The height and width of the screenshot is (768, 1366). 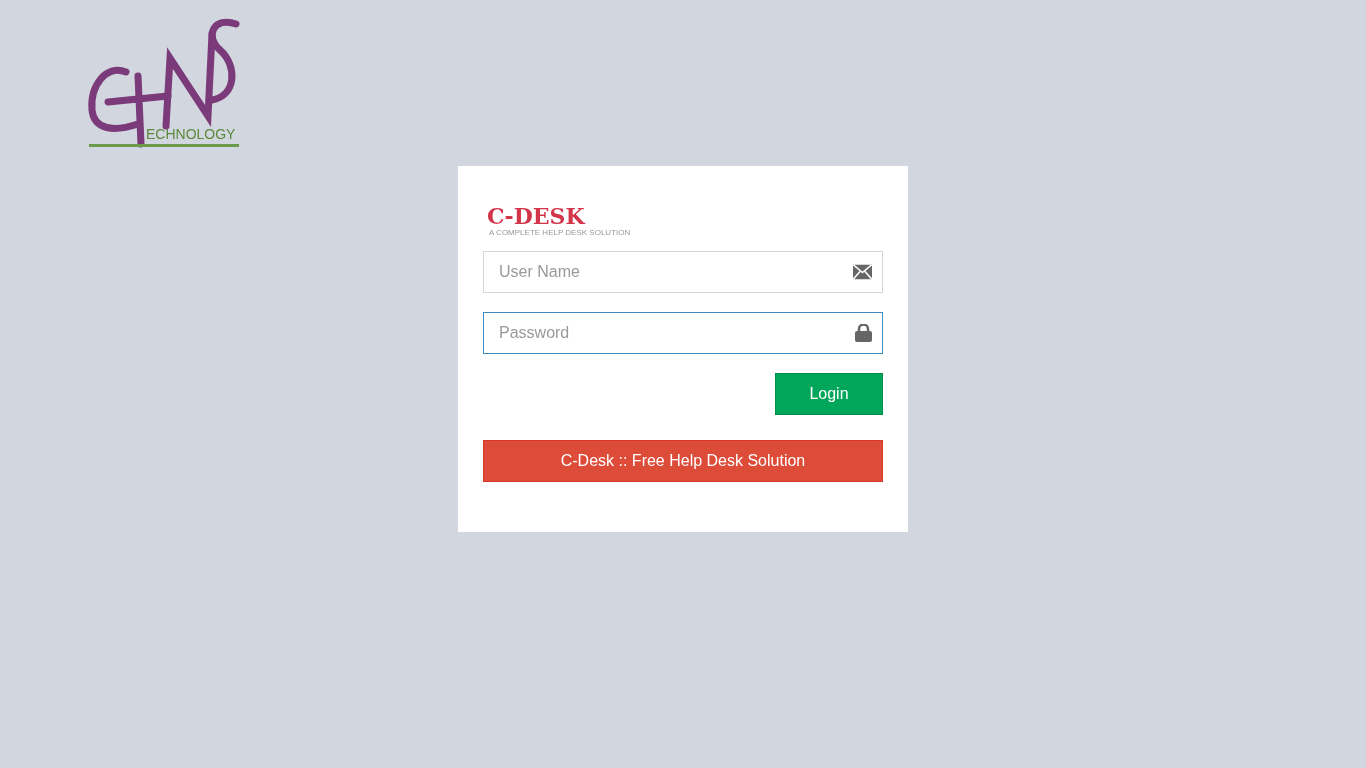 I want to click on mail-icon, so click(x=862, y=272).